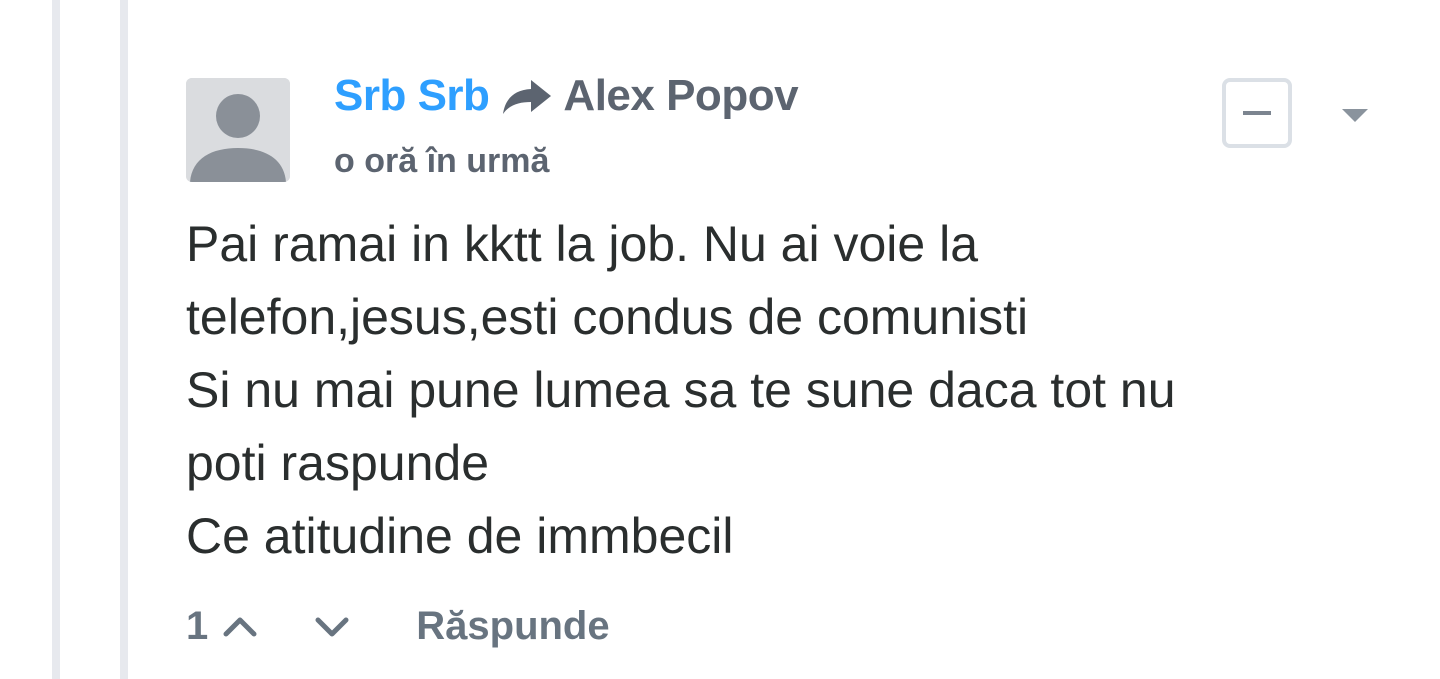  What do you see at coordinates (460, 536) in the screenshot?
I see `comment-body-line: Ce atitudine de immbecil` at bounding box center [460, 536].